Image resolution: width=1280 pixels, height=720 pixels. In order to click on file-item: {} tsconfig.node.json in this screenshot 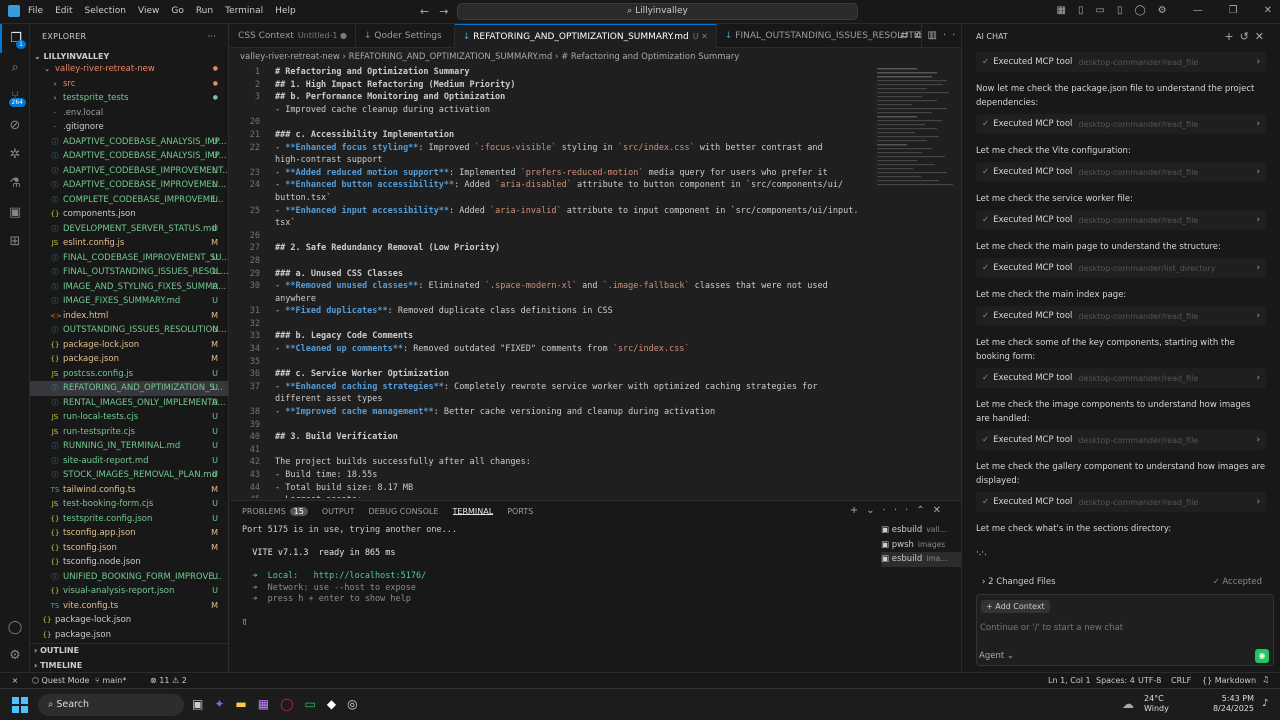, I will do `click(129, 562)`.